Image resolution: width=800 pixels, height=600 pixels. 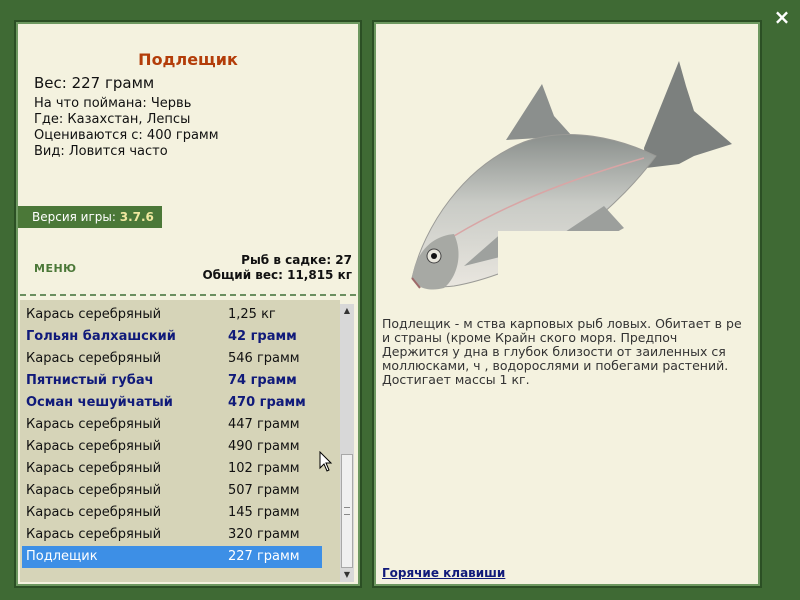 What do you see at coordinates (172, 557) in the screenshot?
I see `list-item: Подлещик 227 грамм` at bounding box center [172, 557].